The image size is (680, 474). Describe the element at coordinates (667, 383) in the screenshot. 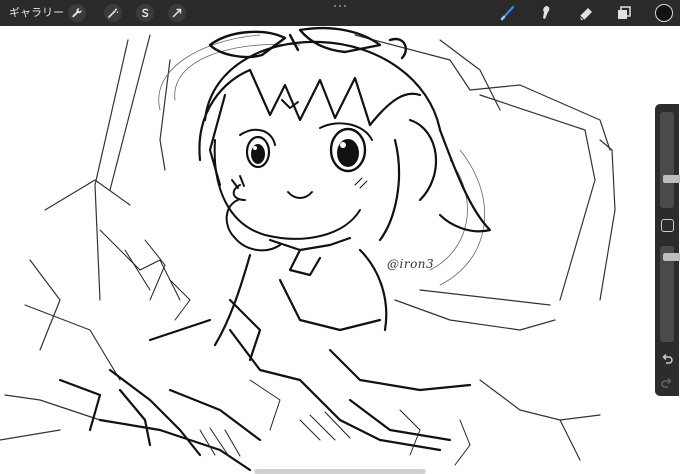

I see `redo-icon` at that location.